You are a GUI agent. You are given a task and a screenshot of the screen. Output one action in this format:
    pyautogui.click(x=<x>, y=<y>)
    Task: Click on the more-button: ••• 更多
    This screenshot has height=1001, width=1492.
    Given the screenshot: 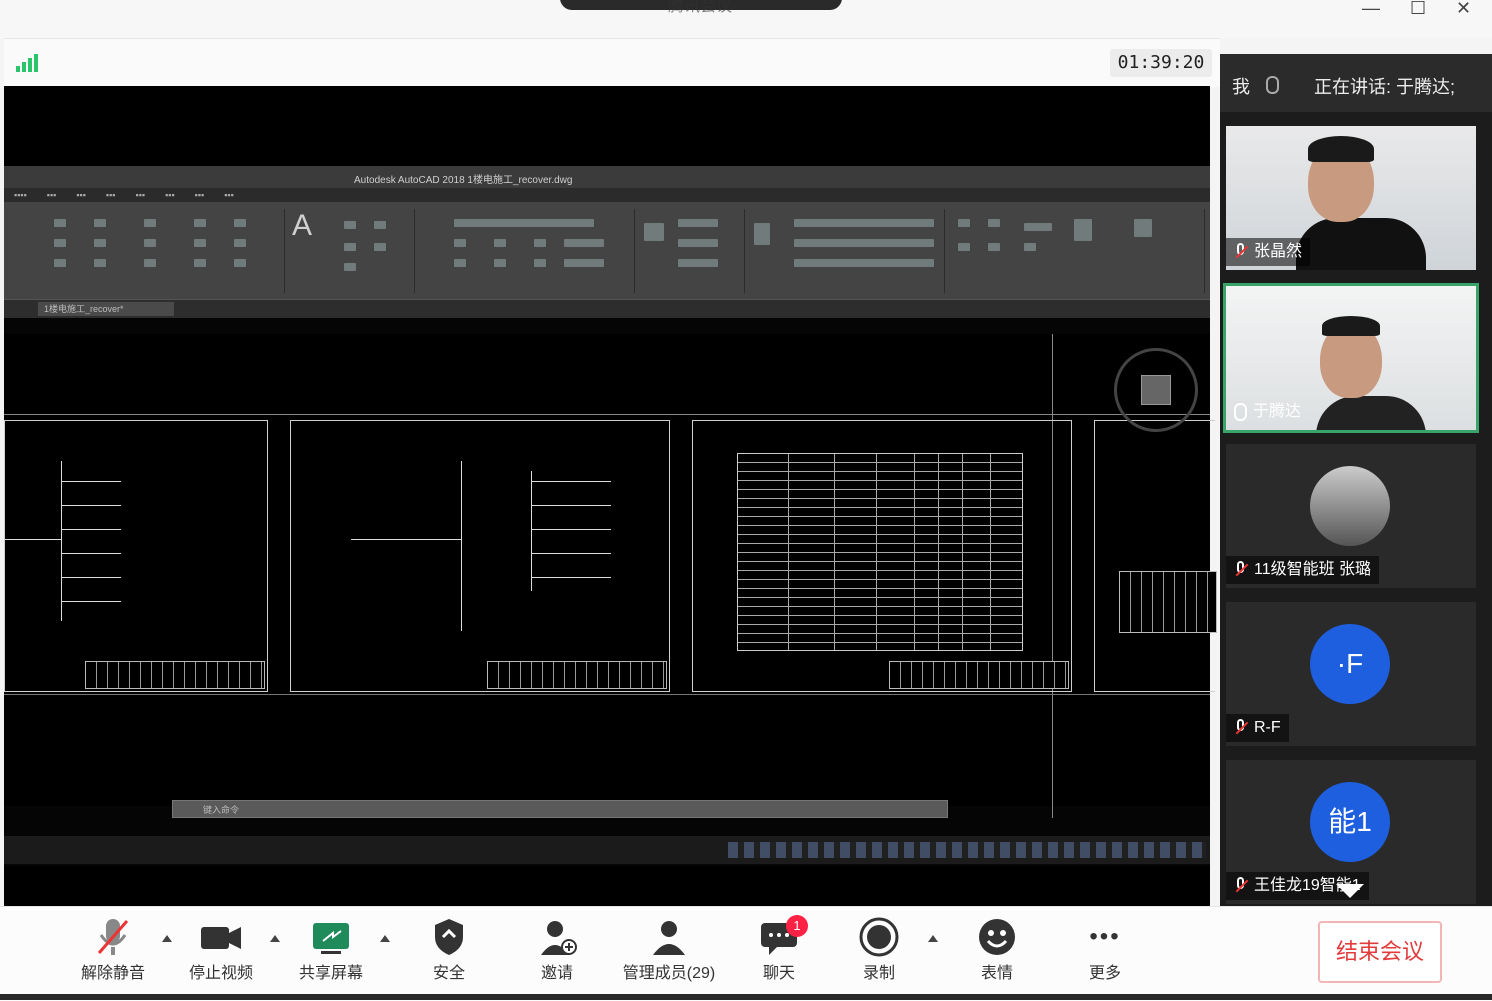 What is the action you would take?
    pyautogui.click(x=1105, y=949)
    